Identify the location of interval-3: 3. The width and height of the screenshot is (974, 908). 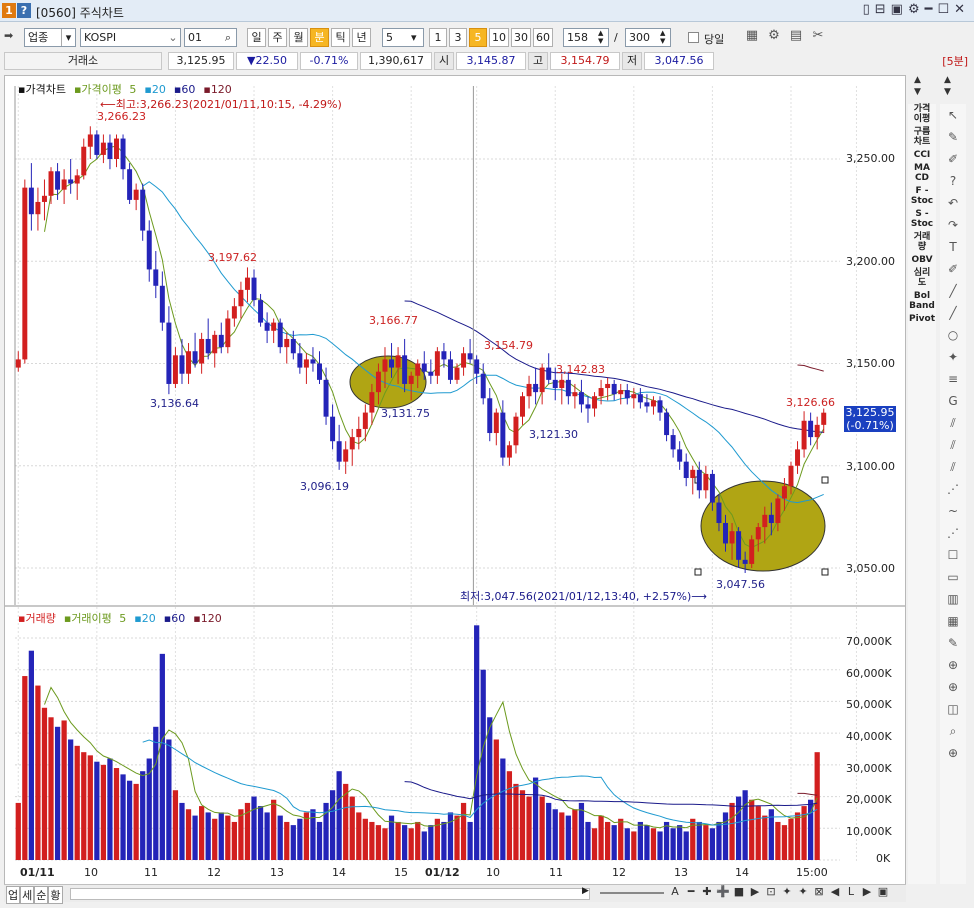
(458, 37).